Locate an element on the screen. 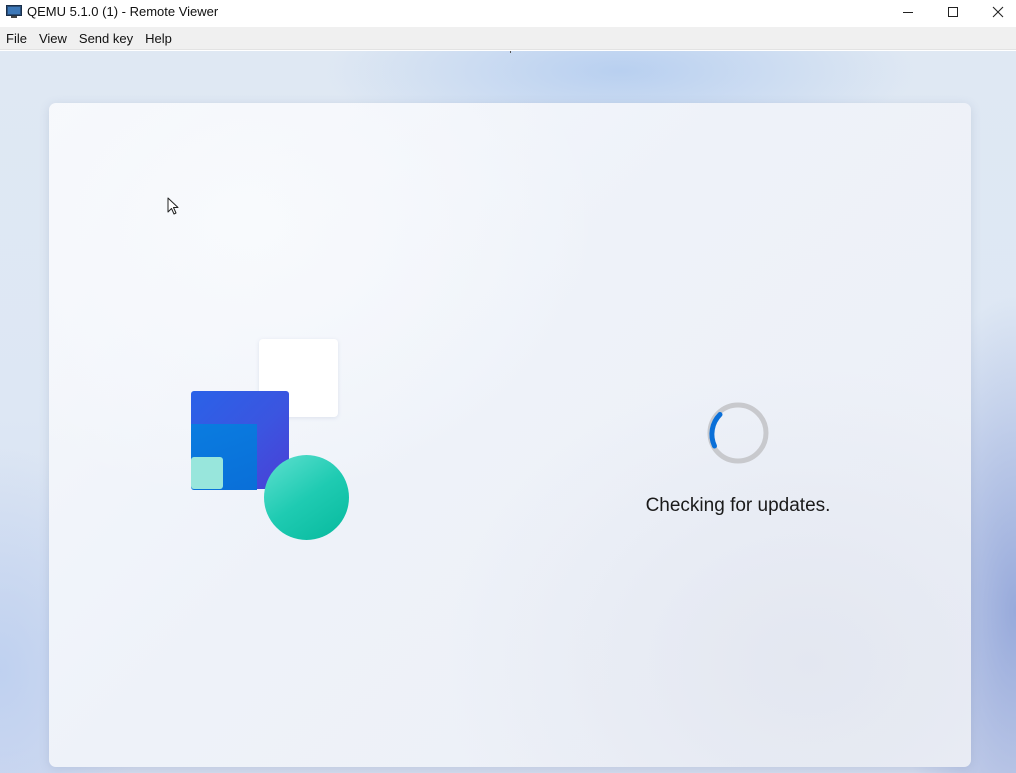  menu-help: Help is located at coordinates (158, 38).